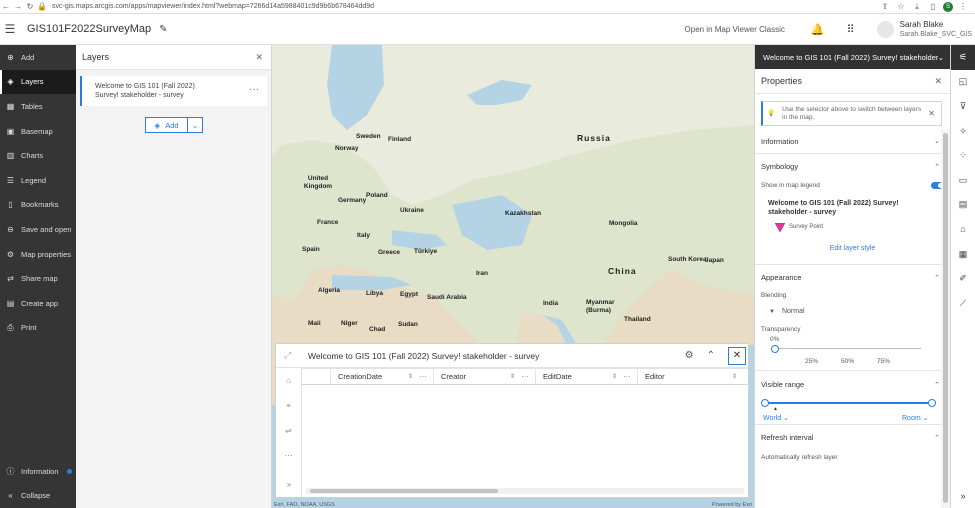 This screenshot has width=975, height=508. Describe the element at coordinates (932, 403) in the screenshot. I see `range-max-handle` at that location.